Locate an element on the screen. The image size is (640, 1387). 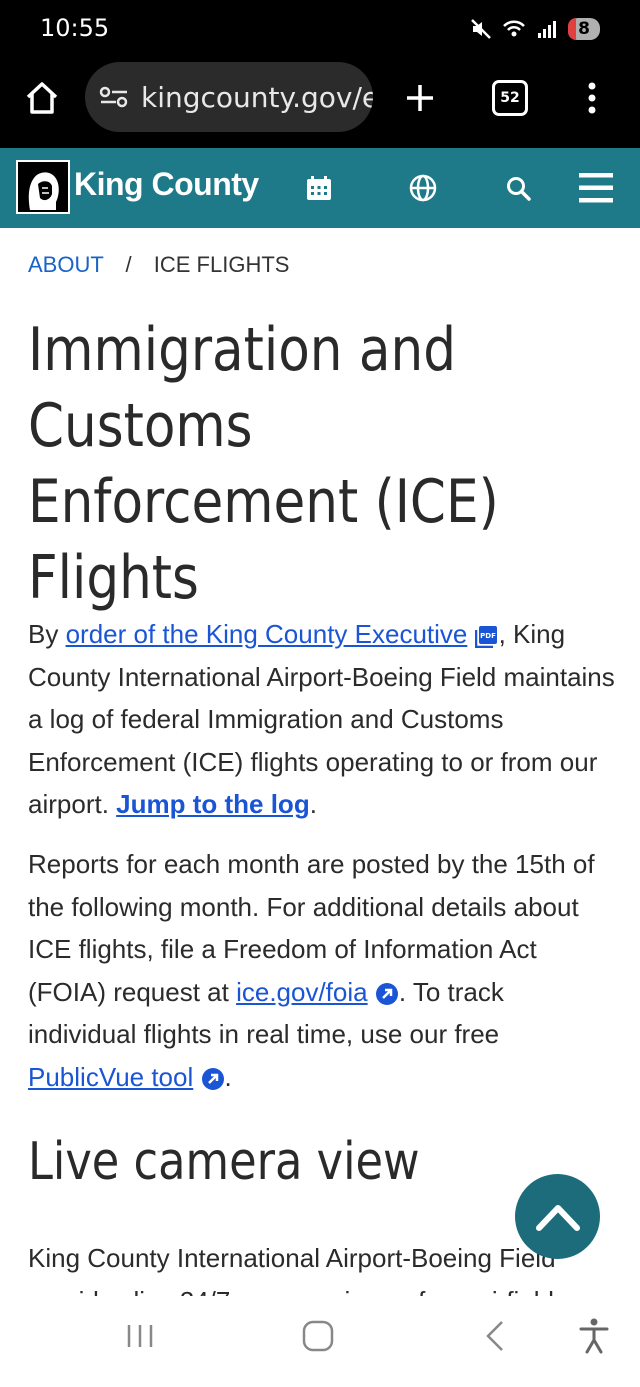
home-icon is located at coordinates (42, 98).